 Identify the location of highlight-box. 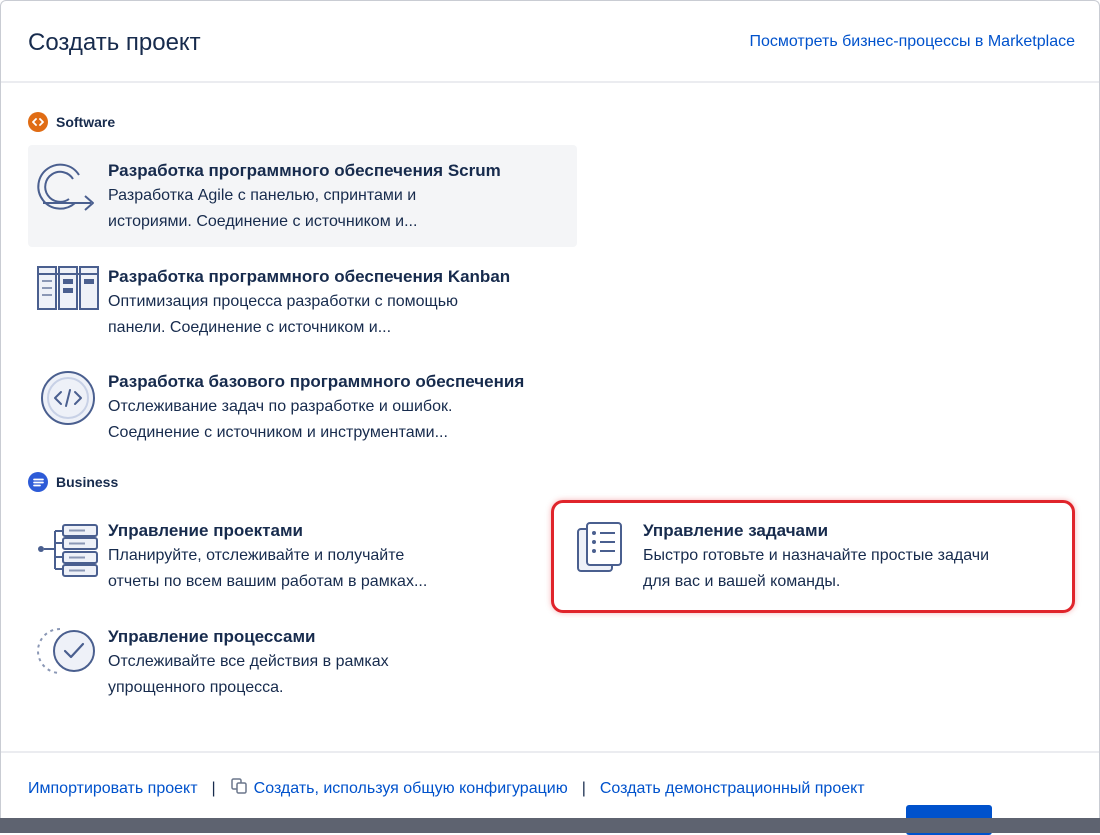
(813, 556).